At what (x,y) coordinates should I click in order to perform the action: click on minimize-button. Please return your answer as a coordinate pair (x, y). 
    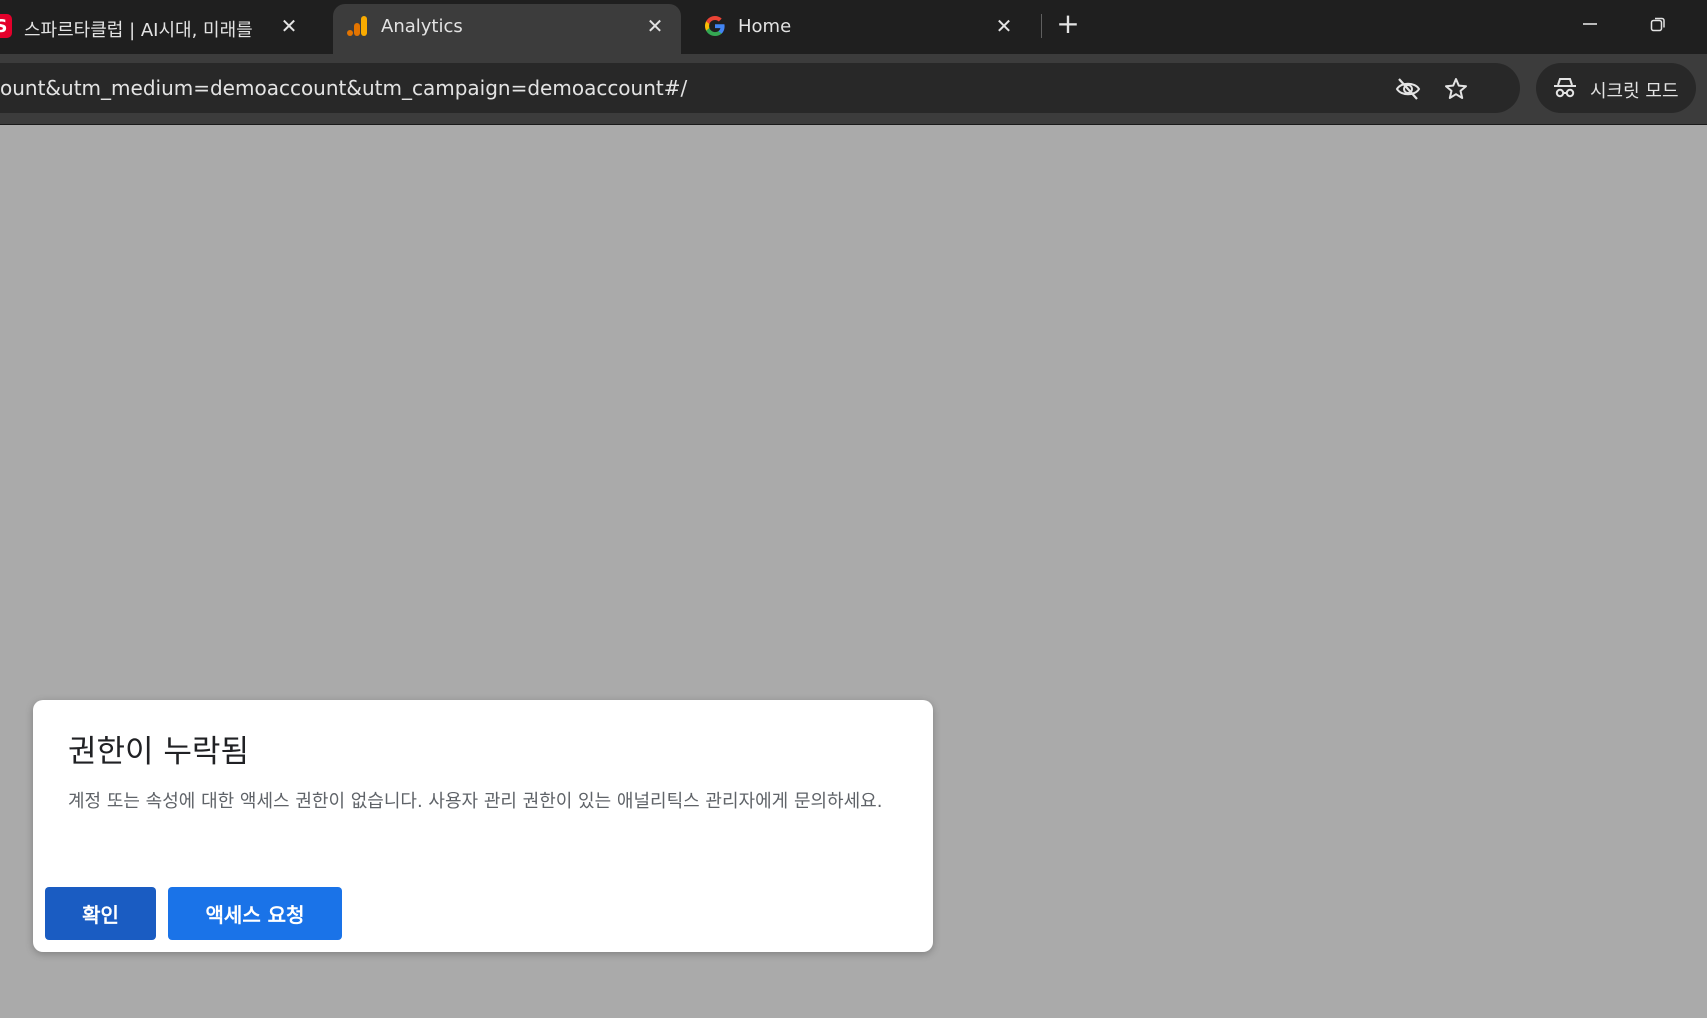
    Looking at the image, I should click on (1590, 24).